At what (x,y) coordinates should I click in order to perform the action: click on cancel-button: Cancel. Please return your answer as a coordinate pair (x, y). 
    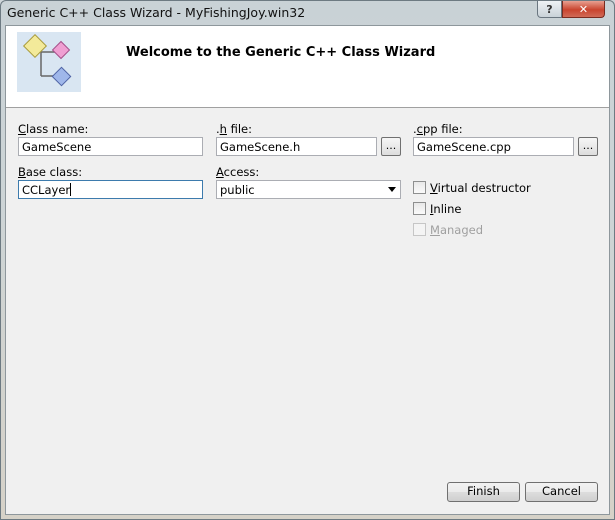
    Looking at the image, I should click on (561, 492).